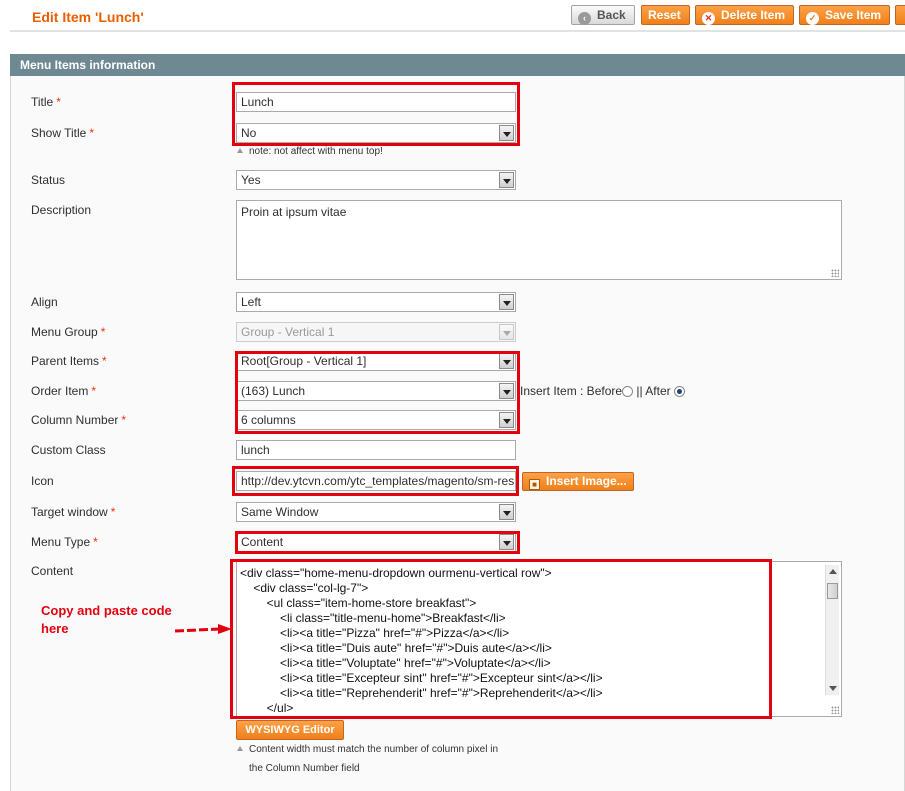  I want to click on annotation-text: Copy and paste code here, so click(106, 620).